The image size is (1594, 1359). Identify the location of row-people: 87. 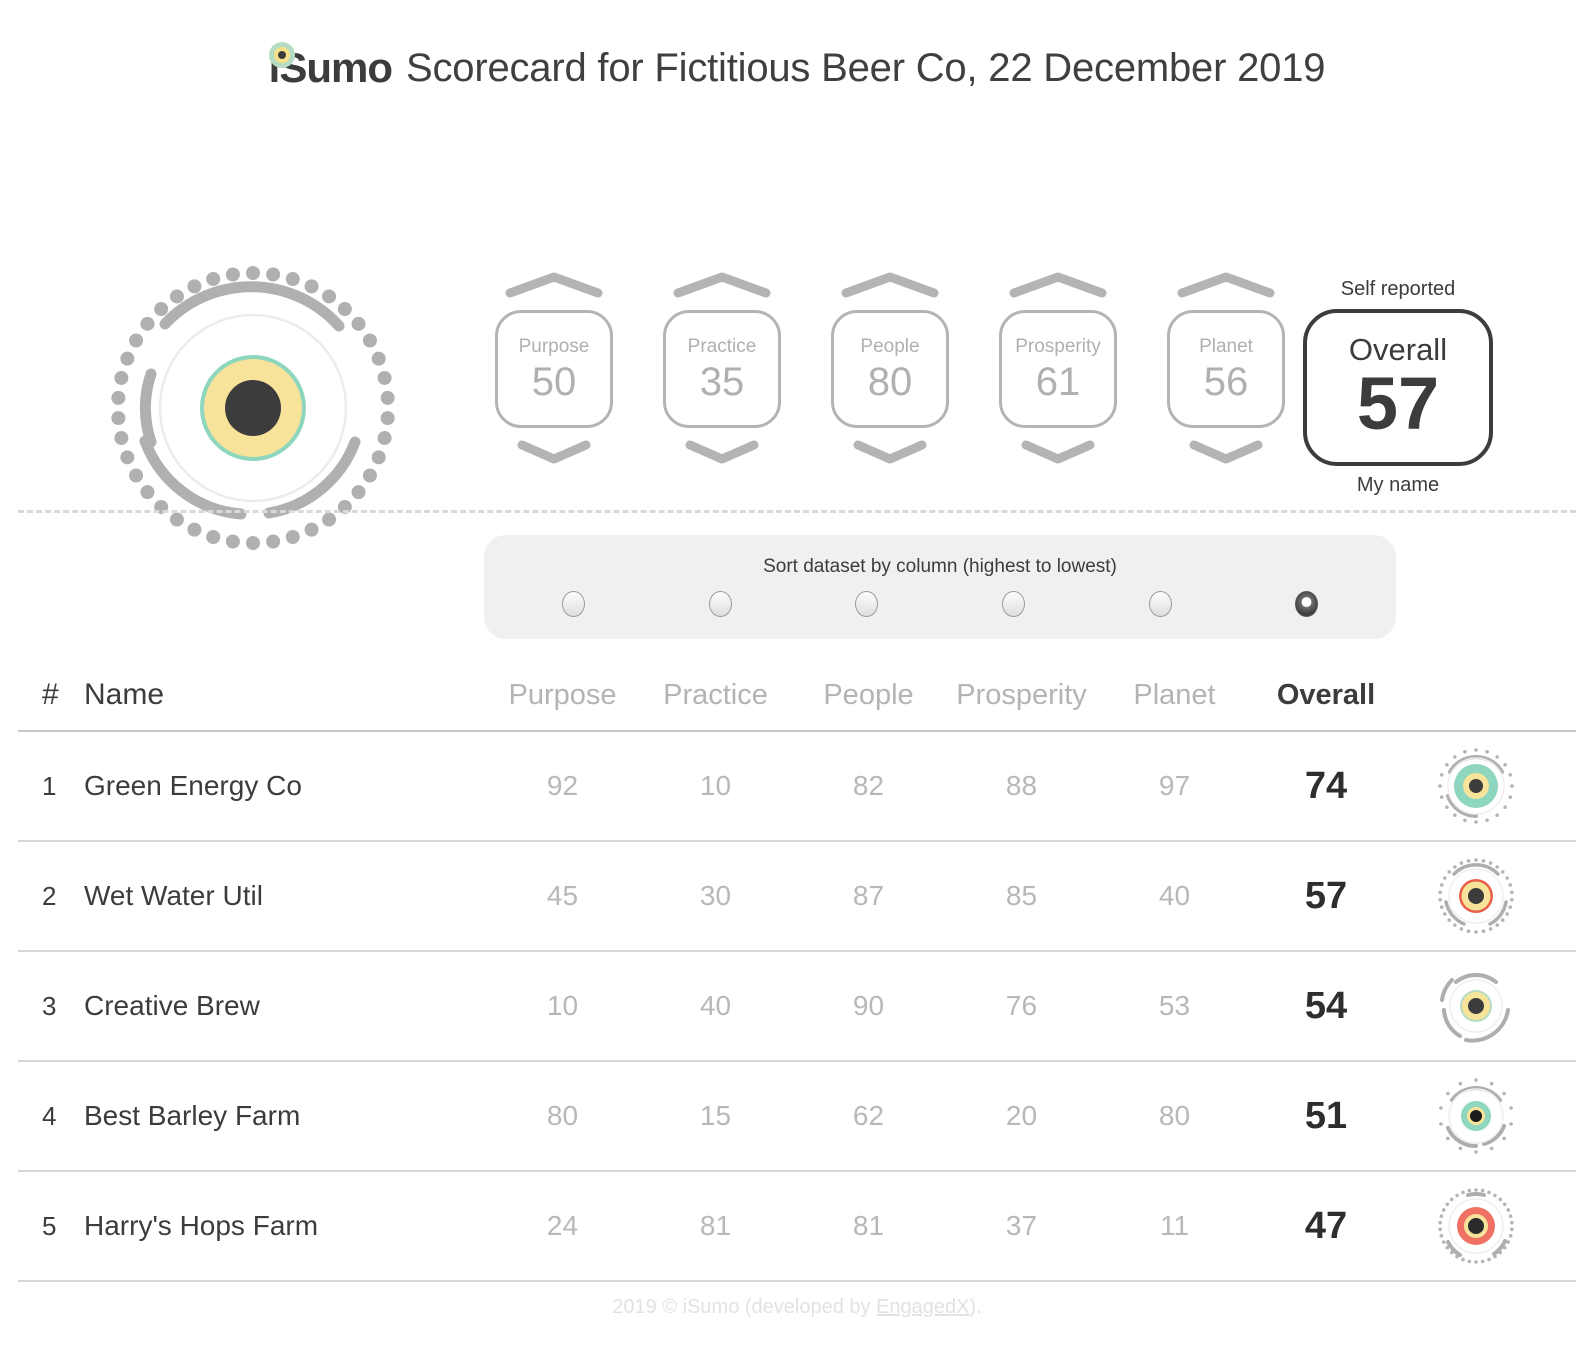
(868, 895).